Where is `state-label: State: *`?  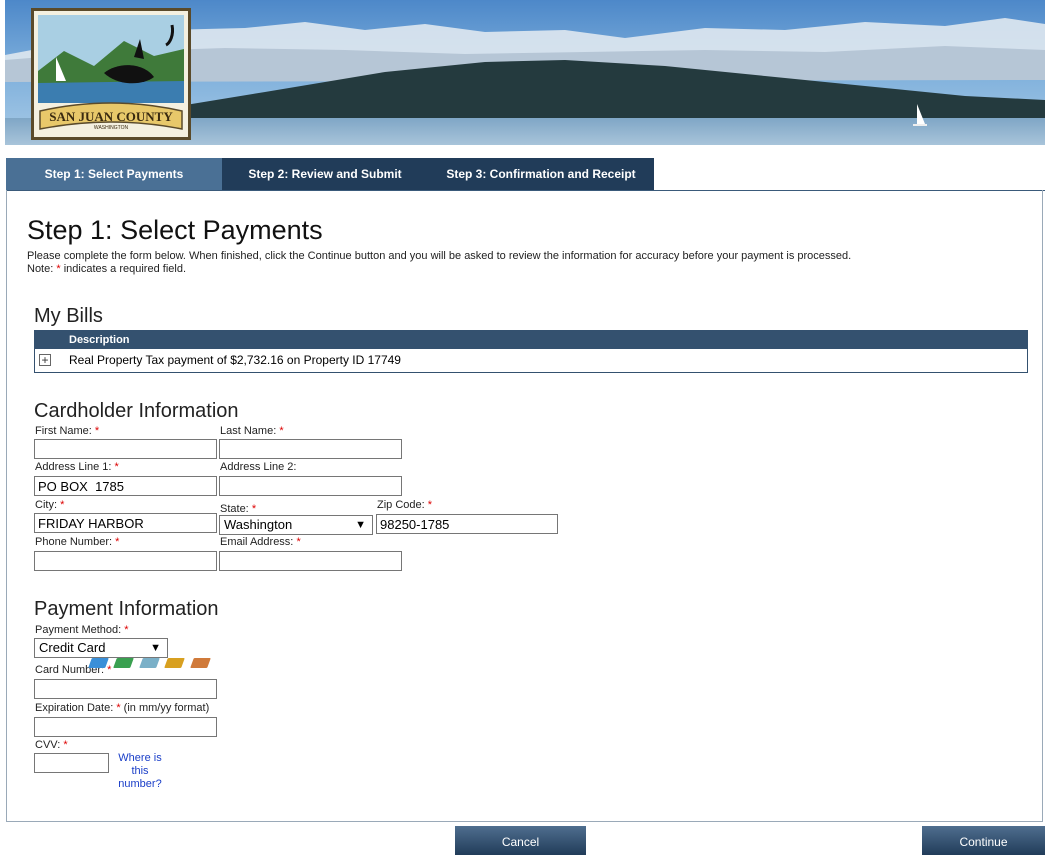
state-label: State: * is located at coordinates (238, 509).